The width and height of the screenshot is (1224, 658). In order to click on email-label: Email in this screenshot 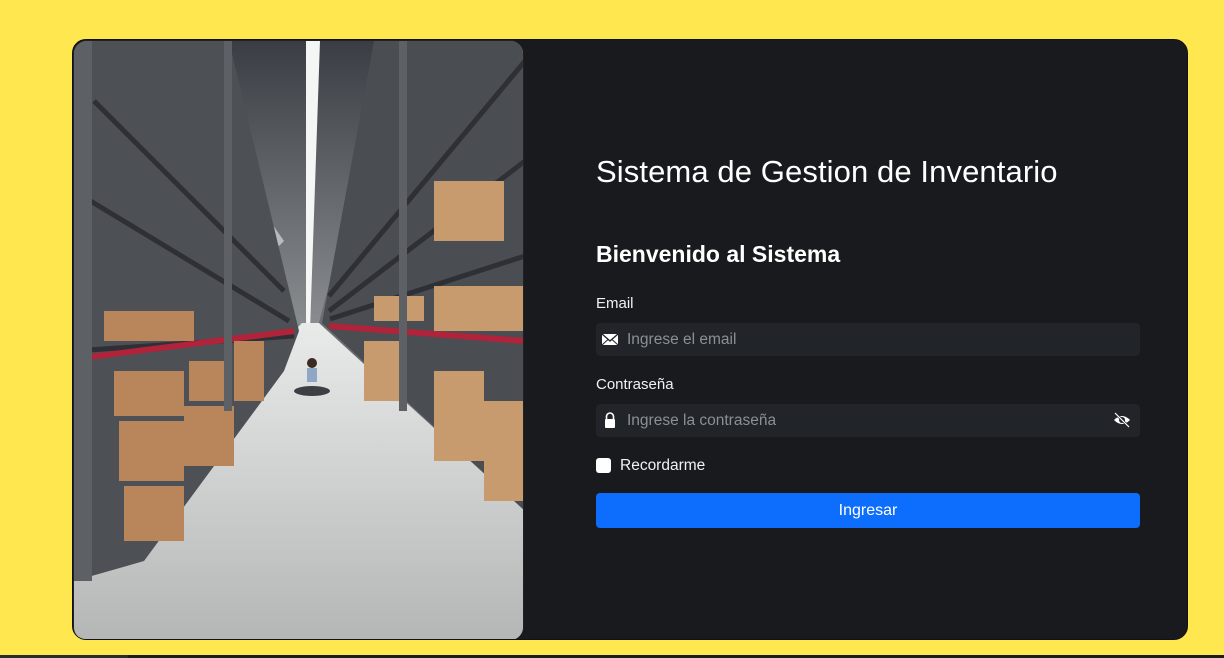, I will do `click(615, 303)`.